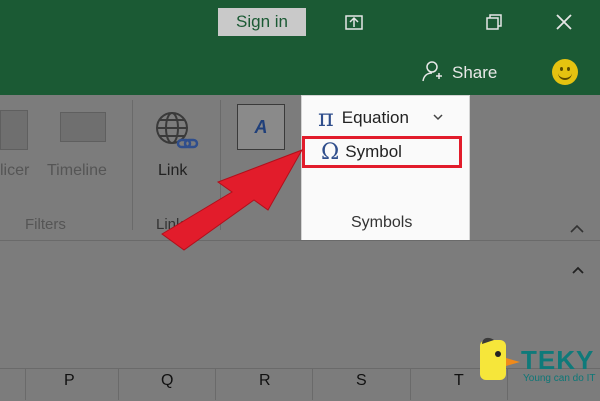  What do you see at coordinates (261, 127) in the screenshot?
I see `text-box-icon: A` at bounding box center [261, 127].